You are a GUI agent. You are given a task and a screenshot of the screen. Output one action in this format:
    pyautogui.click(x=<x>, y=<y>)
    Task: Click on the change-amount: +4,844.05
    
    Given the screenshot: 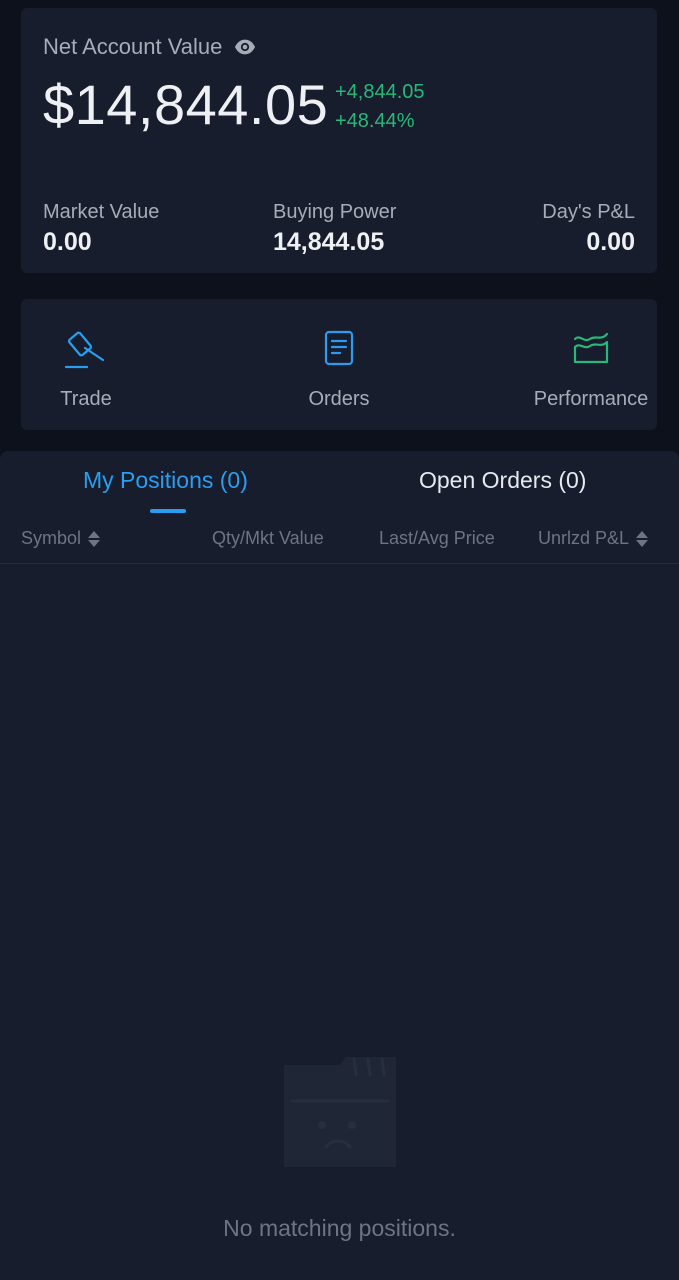 What is the action you would take?
    pyautogui.click(x=380, y=92)
    